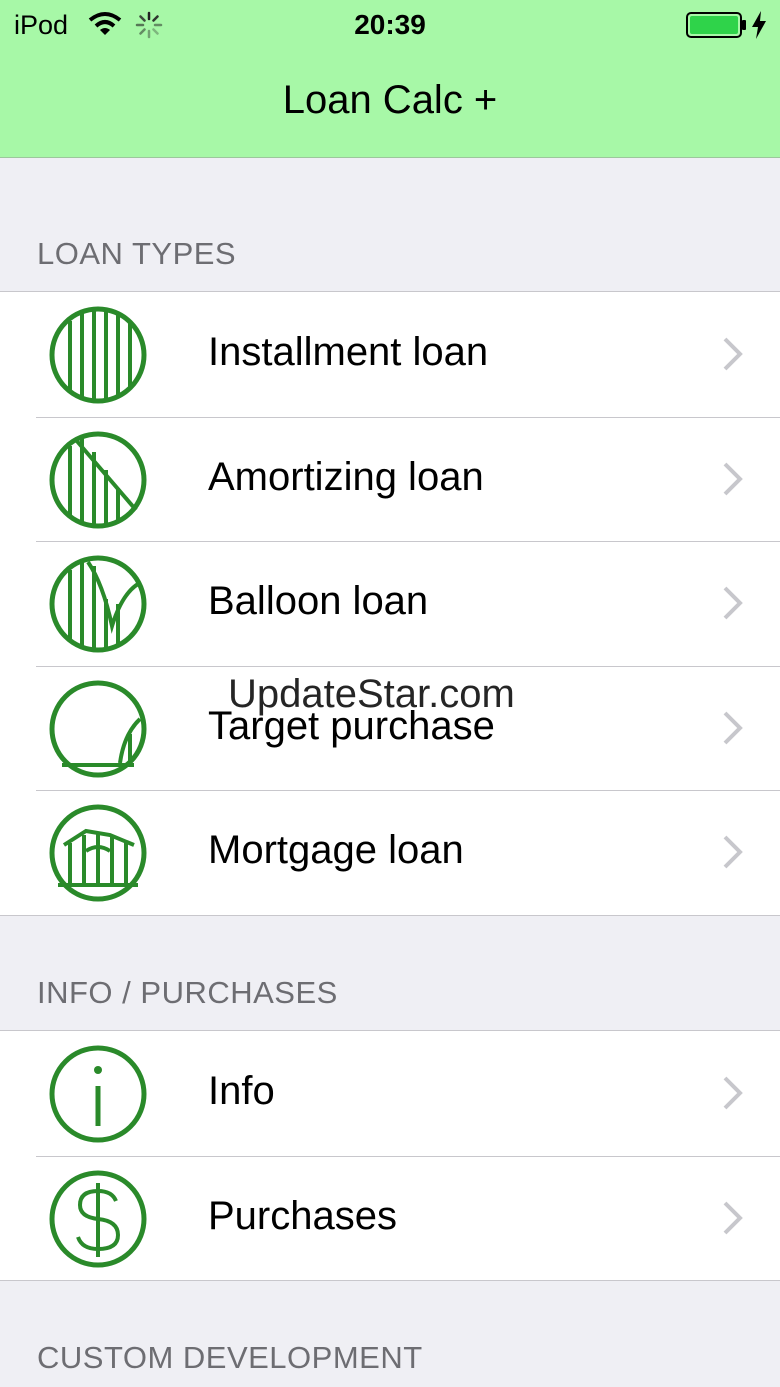 The image size is (780, 1387). I want to click on charging-bolt-icon, so click(759, 25).